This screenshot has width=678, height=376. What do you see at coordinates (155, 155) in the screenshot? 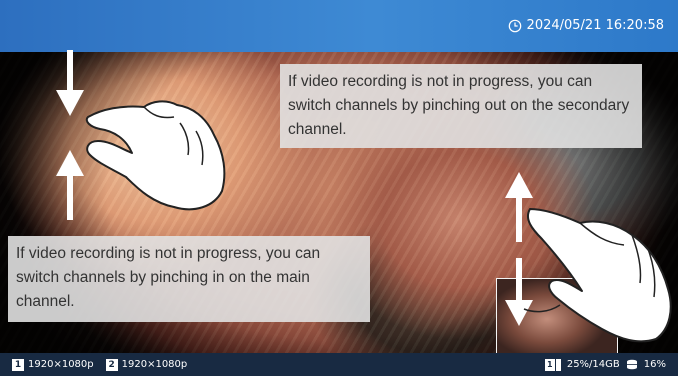
I see `pinch-hand-icon` at bounding box center [155, 155].